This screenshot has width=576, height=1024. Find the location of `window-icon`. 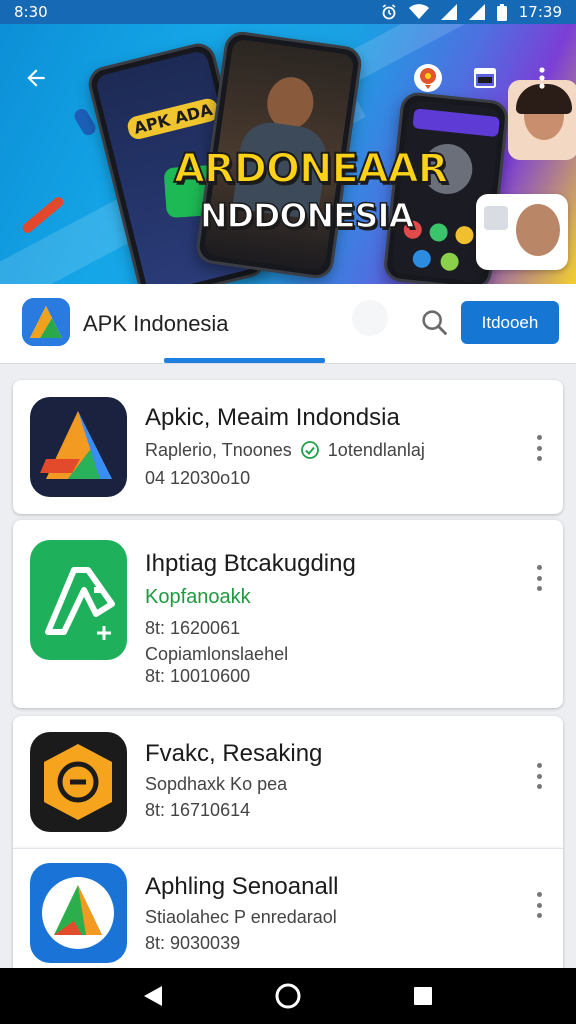

window-icon is located at coordinates (485, 78).